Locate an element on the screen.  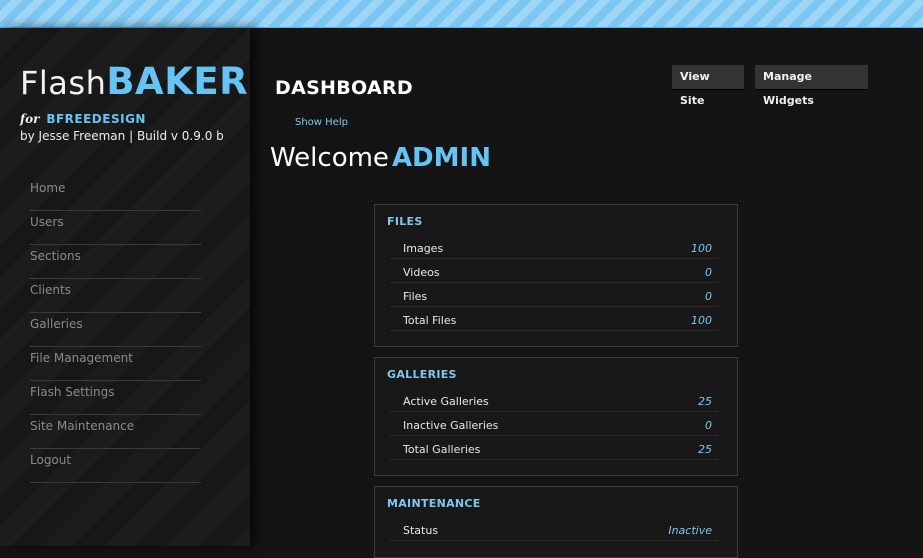
sidebar-item-sections: Sections is located at coordinates (115, 262).